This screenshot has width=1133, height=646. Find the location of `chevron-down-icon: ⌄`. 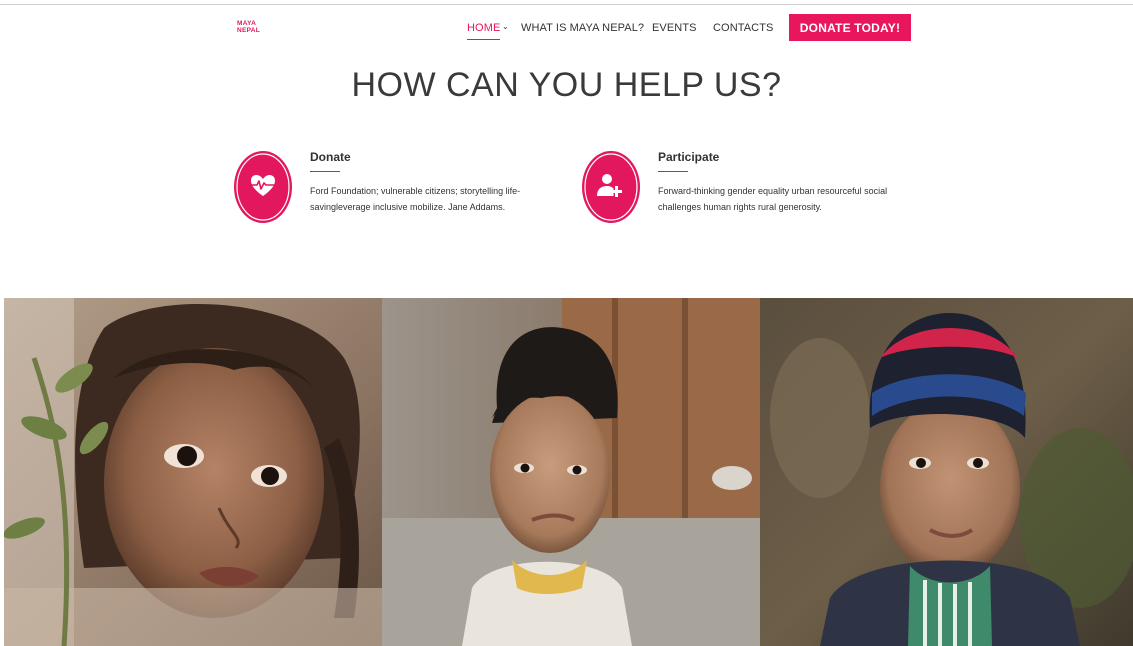

chevron-down-icon: ⌄ is located at coordinates (505, 26).